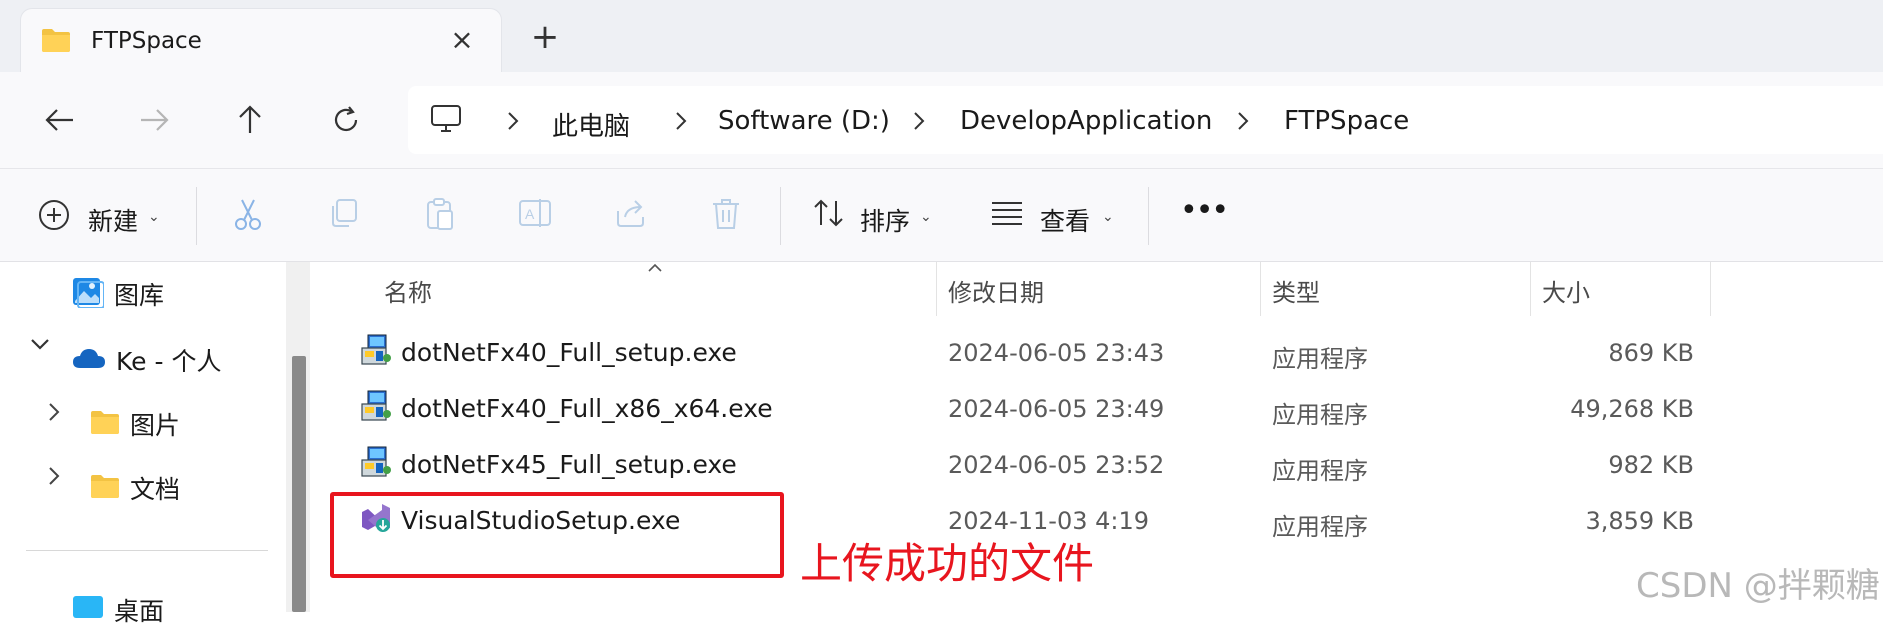 This screenshot has width=1883, height=632. I want to click on sidebar-item-onedrive: Ke - 个人, so click(146, 360).